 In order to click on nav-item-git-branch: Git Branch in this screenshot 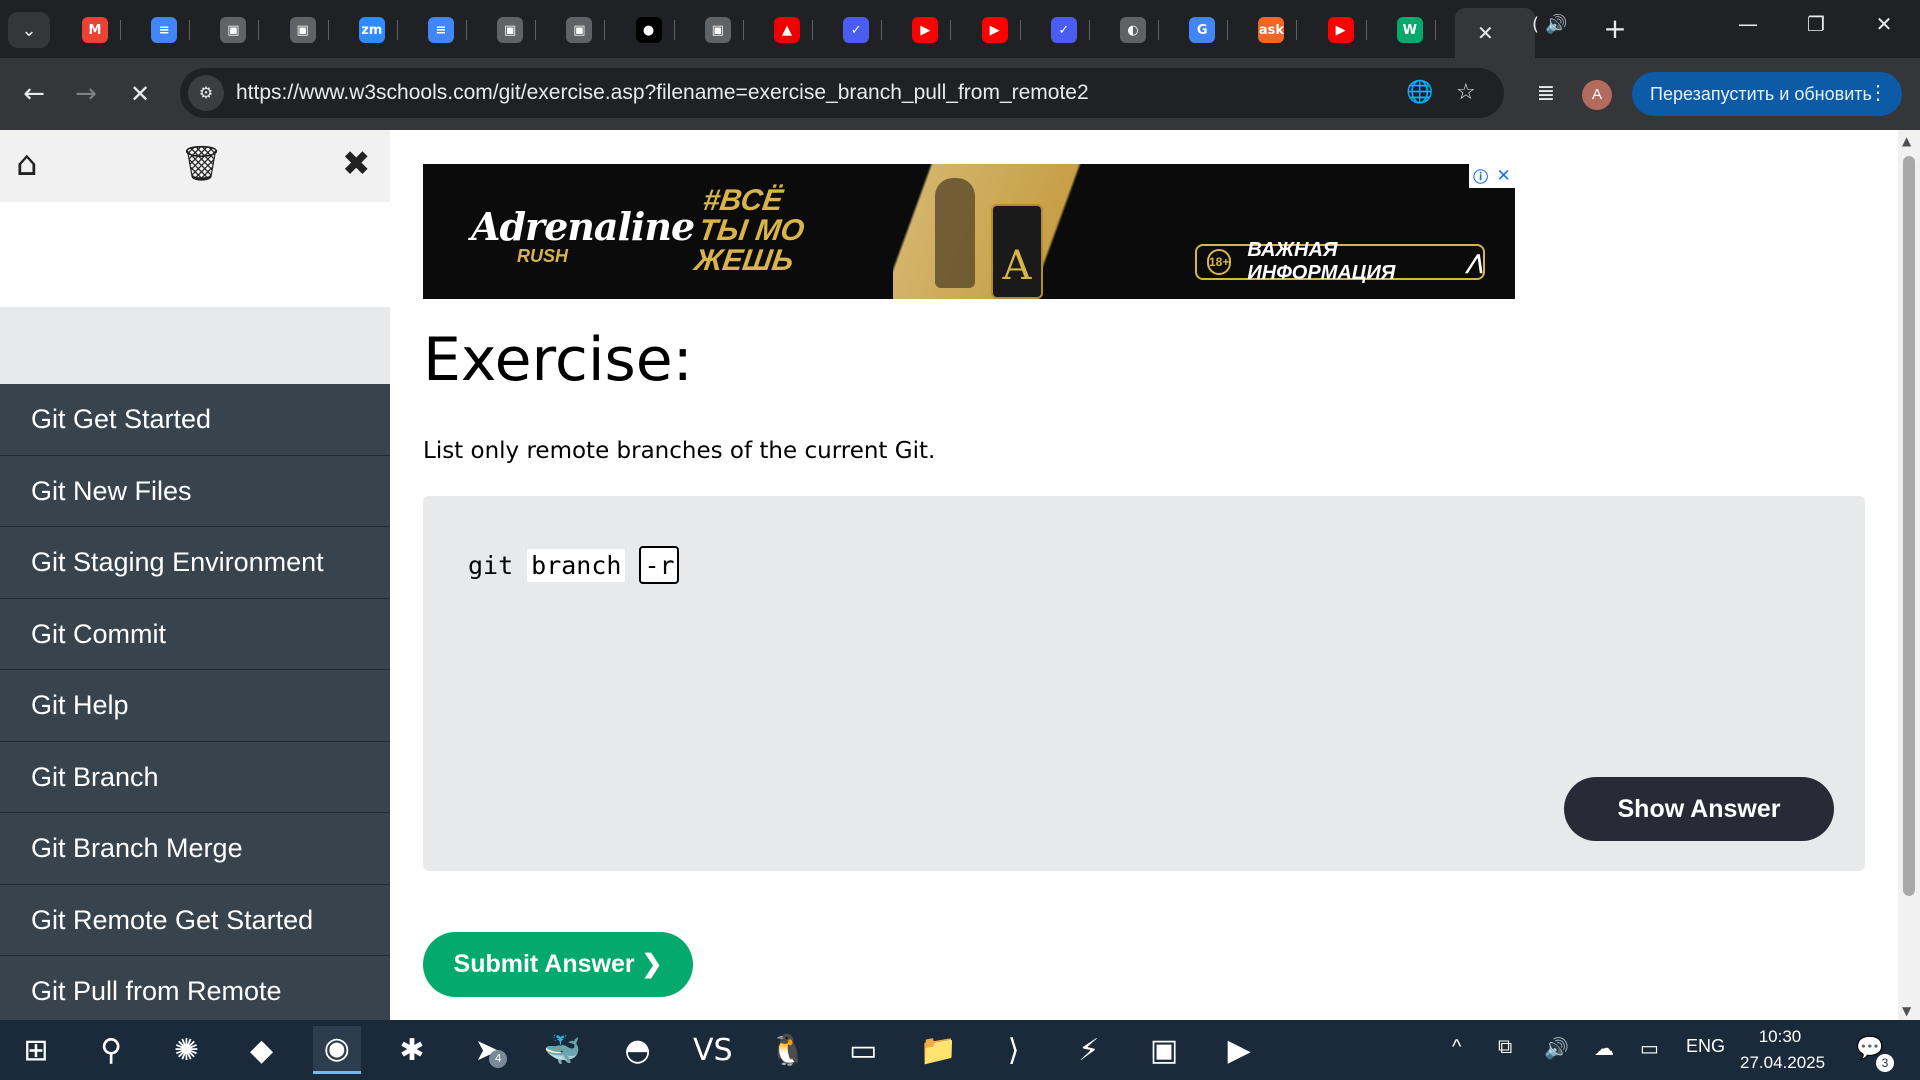, I will do `click(195, 777)`.